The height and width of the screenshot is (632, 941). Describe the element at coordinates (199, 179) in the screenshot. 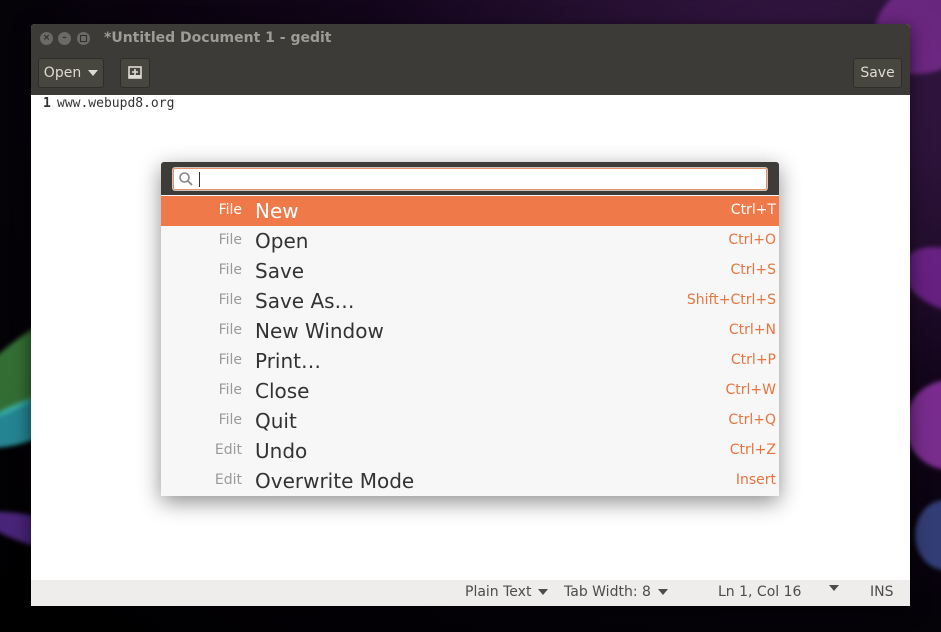

I see `text-cursor` at that location.